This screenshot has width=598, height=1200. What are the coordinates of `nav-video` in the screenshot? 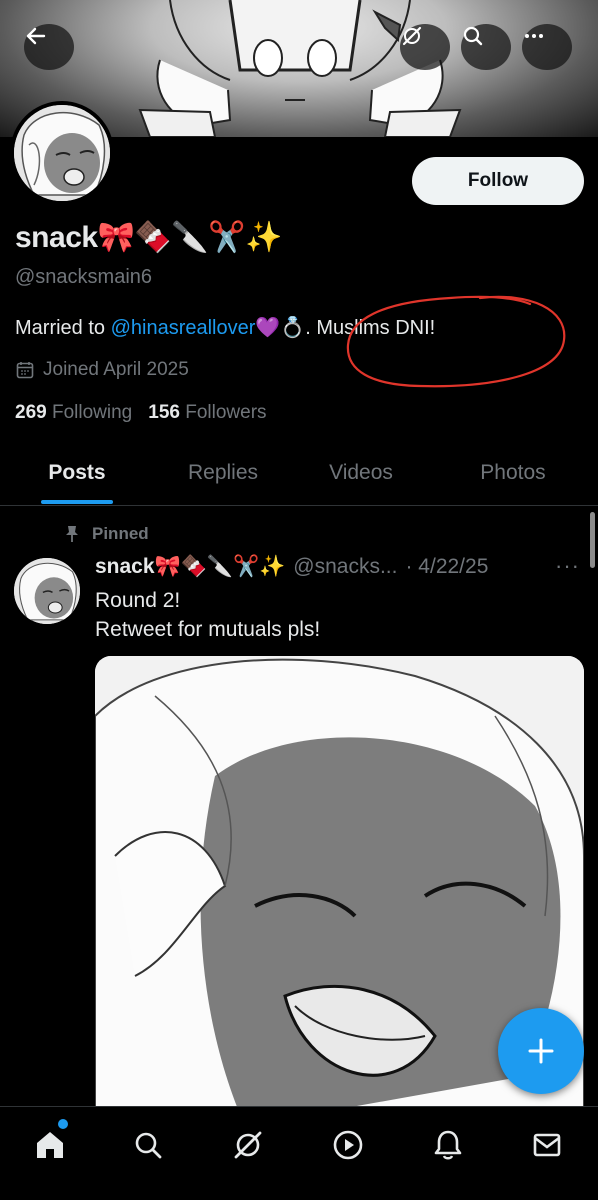 It's located at (348, 1145).